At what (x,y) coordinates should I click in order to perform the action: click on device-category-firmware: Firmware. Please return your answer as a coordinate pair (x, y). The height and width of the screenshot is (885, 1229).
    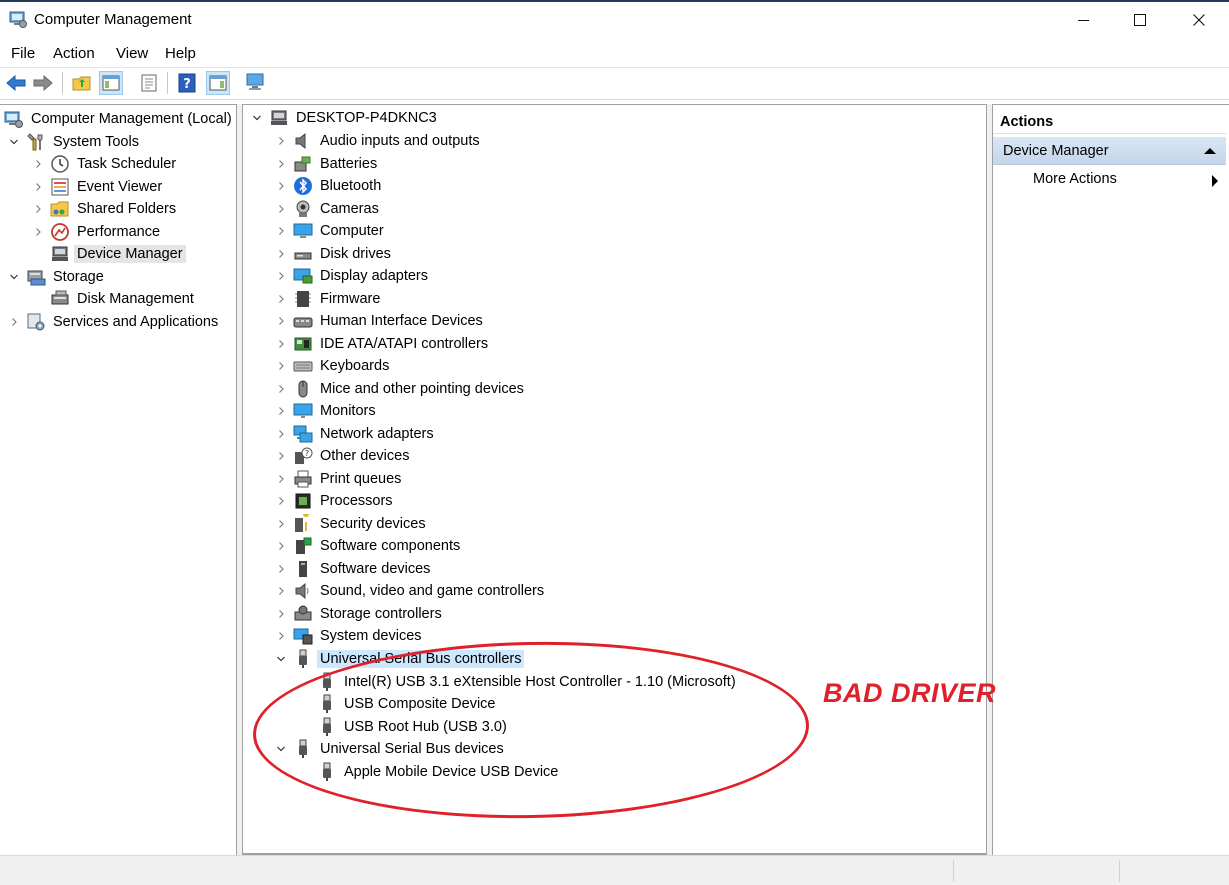
    Looking at the image, I should click on (329, 299).